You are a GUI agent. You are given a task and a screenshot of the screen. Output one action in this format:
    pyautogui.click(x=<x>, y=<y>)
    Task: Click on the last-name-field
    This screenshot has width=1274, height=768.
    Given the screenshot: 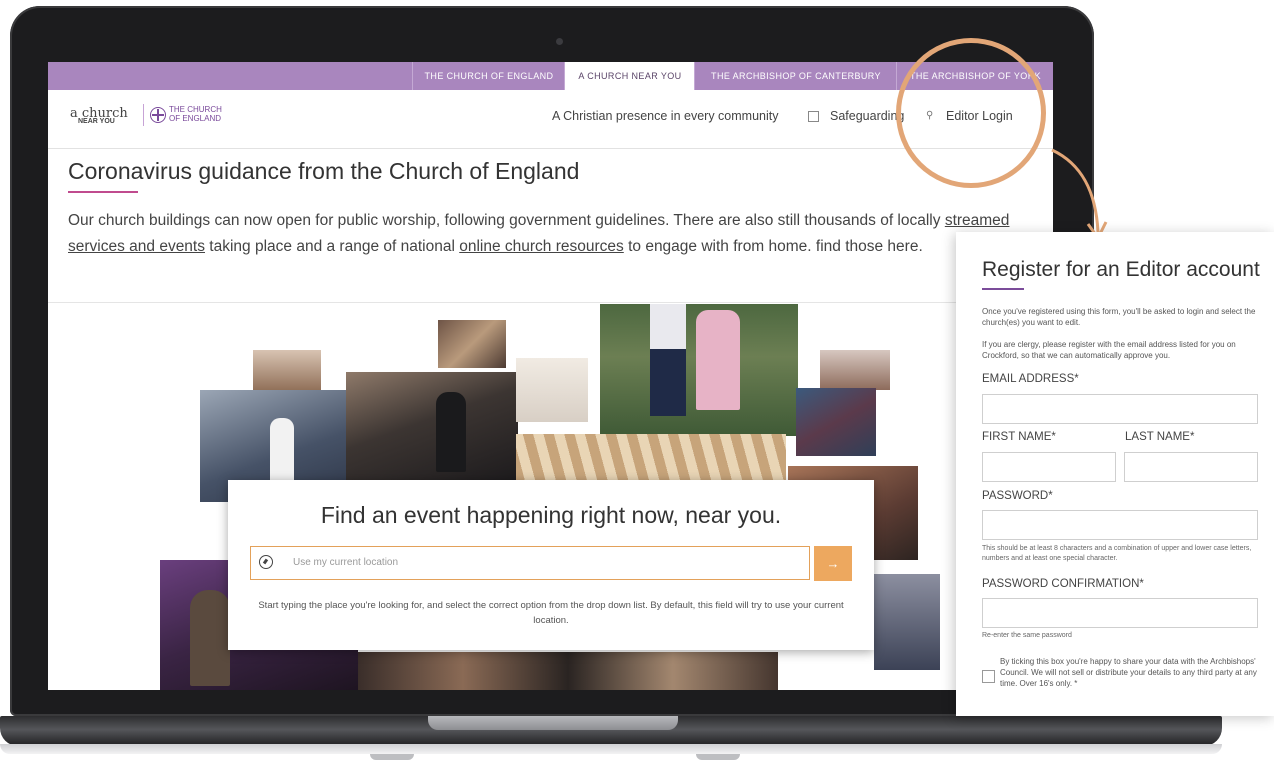 What is the action you would take?
    pyautogui.click(x=1191, y=467)
    